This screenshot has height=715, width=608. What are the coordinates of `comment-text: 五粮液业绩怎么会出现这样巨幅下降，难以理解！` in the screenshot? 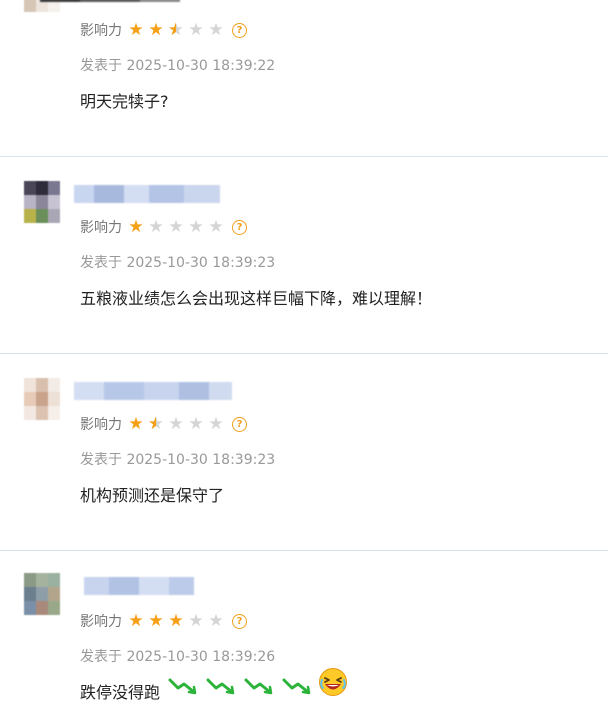 It's located at (256, 297).